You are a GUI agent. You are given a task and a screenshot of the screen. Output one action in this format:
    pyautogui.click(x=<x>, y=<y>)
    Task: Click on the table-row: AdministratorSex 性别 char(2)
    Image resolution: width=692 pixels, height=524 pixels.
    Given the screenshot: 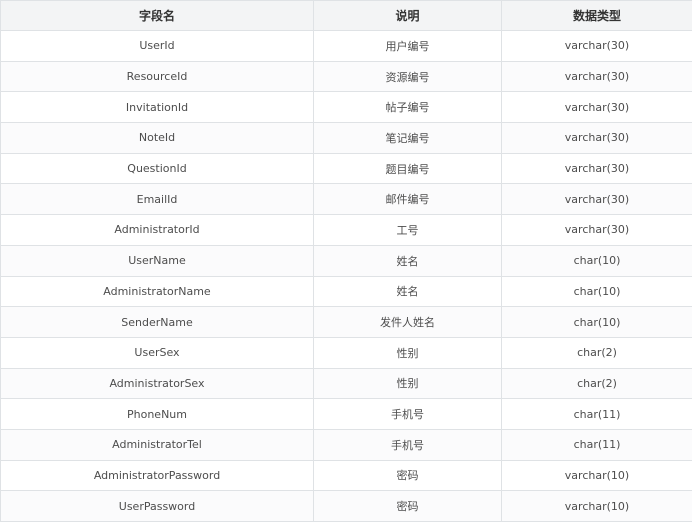 What is the action you would take?
    pyautogui.click(x=346, y=383)
    